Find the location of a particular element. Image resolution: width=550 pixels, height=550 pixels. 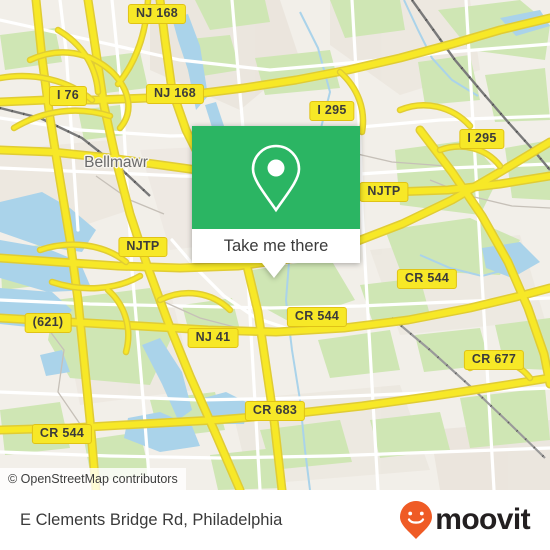

road-shield-cr-544-mid: CR 544 is located at coordinates (317, 317).